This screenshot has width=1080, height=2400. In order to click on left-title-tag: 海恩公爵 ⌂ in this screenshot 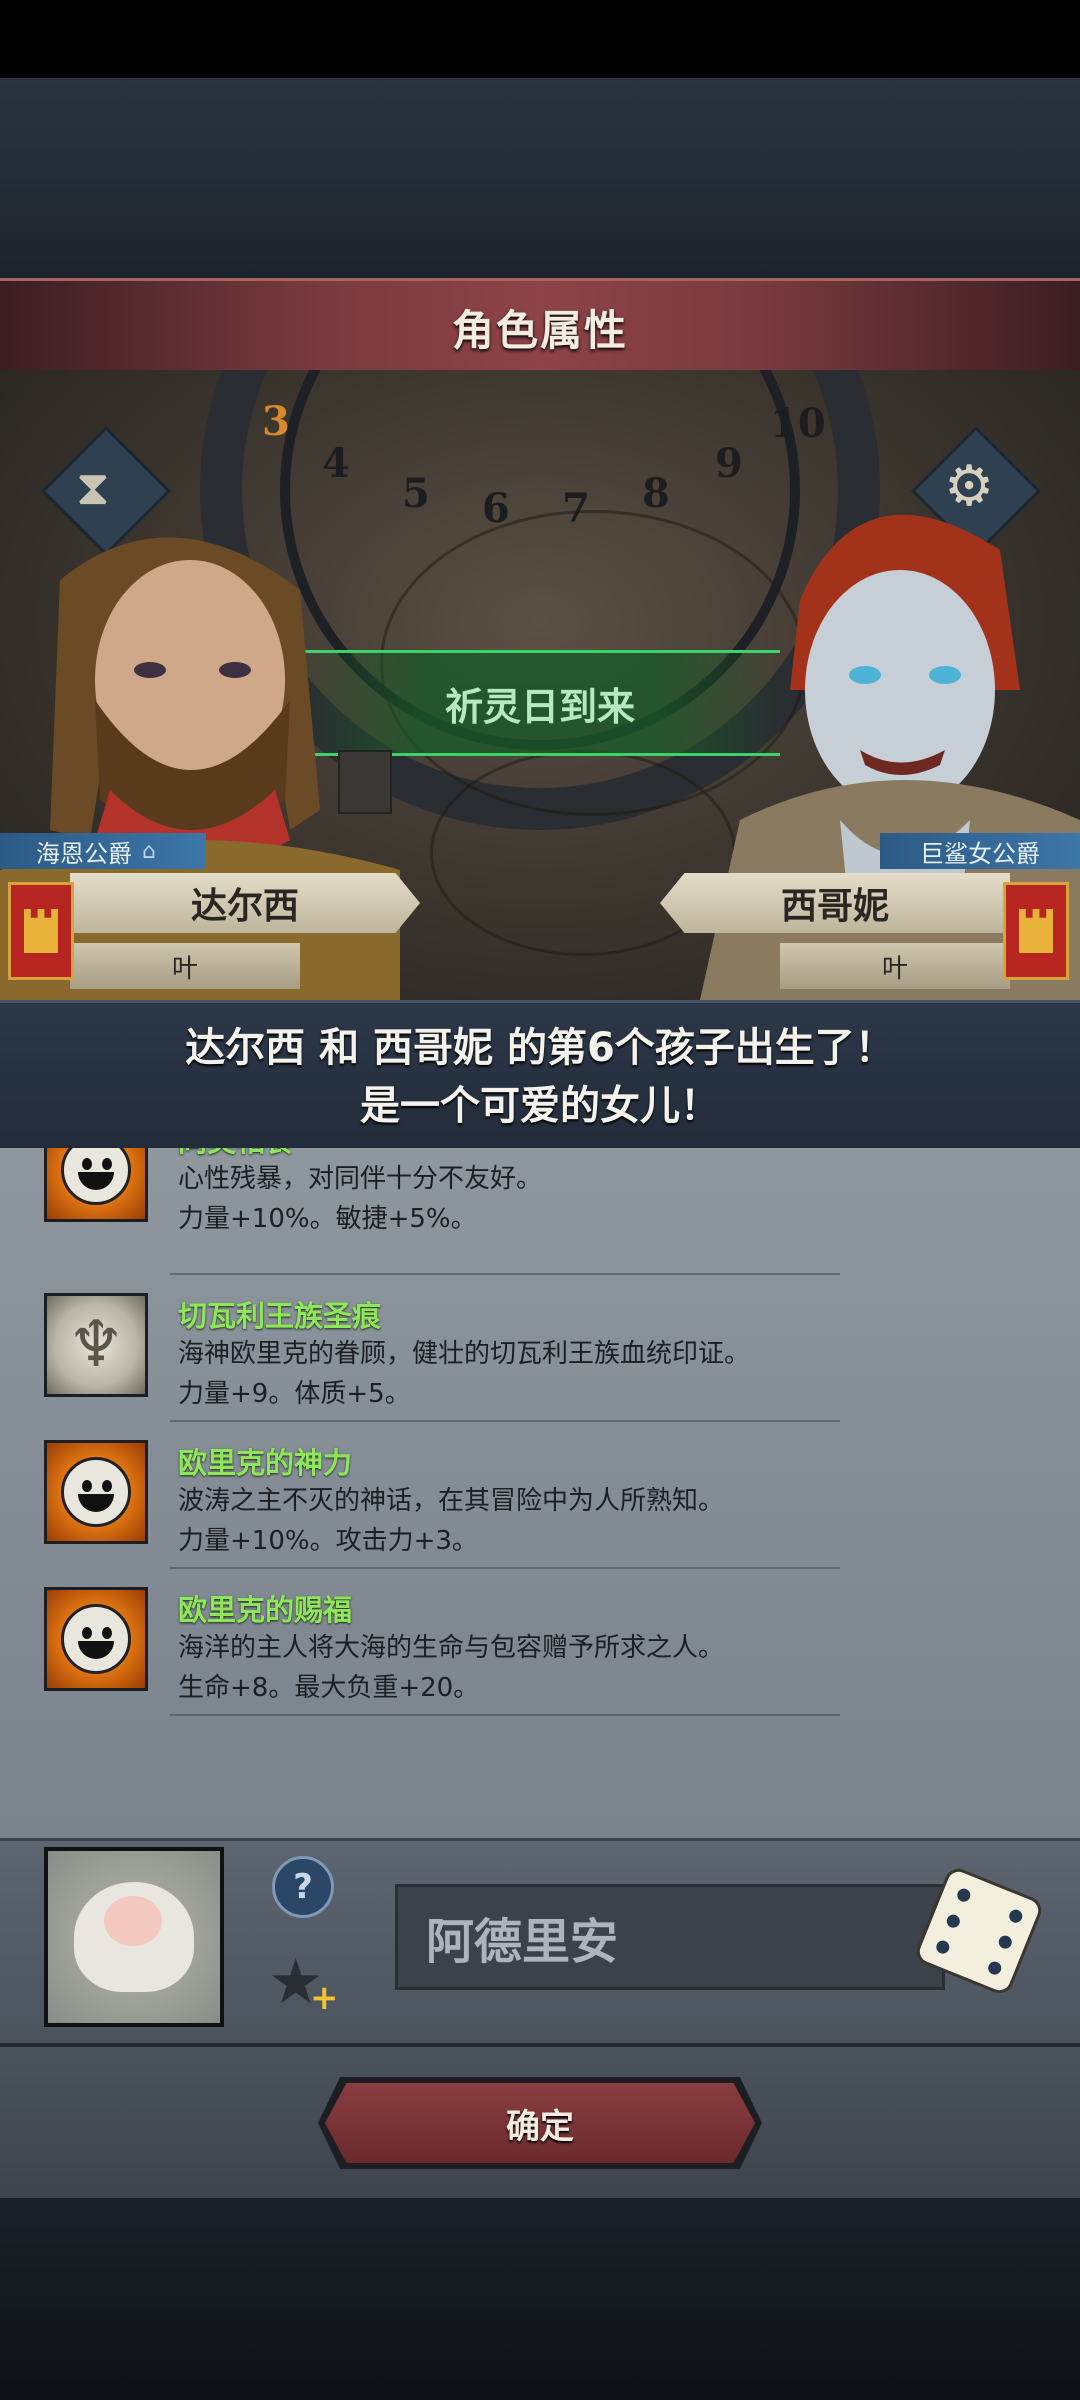, I will do `click(103, 851)`.